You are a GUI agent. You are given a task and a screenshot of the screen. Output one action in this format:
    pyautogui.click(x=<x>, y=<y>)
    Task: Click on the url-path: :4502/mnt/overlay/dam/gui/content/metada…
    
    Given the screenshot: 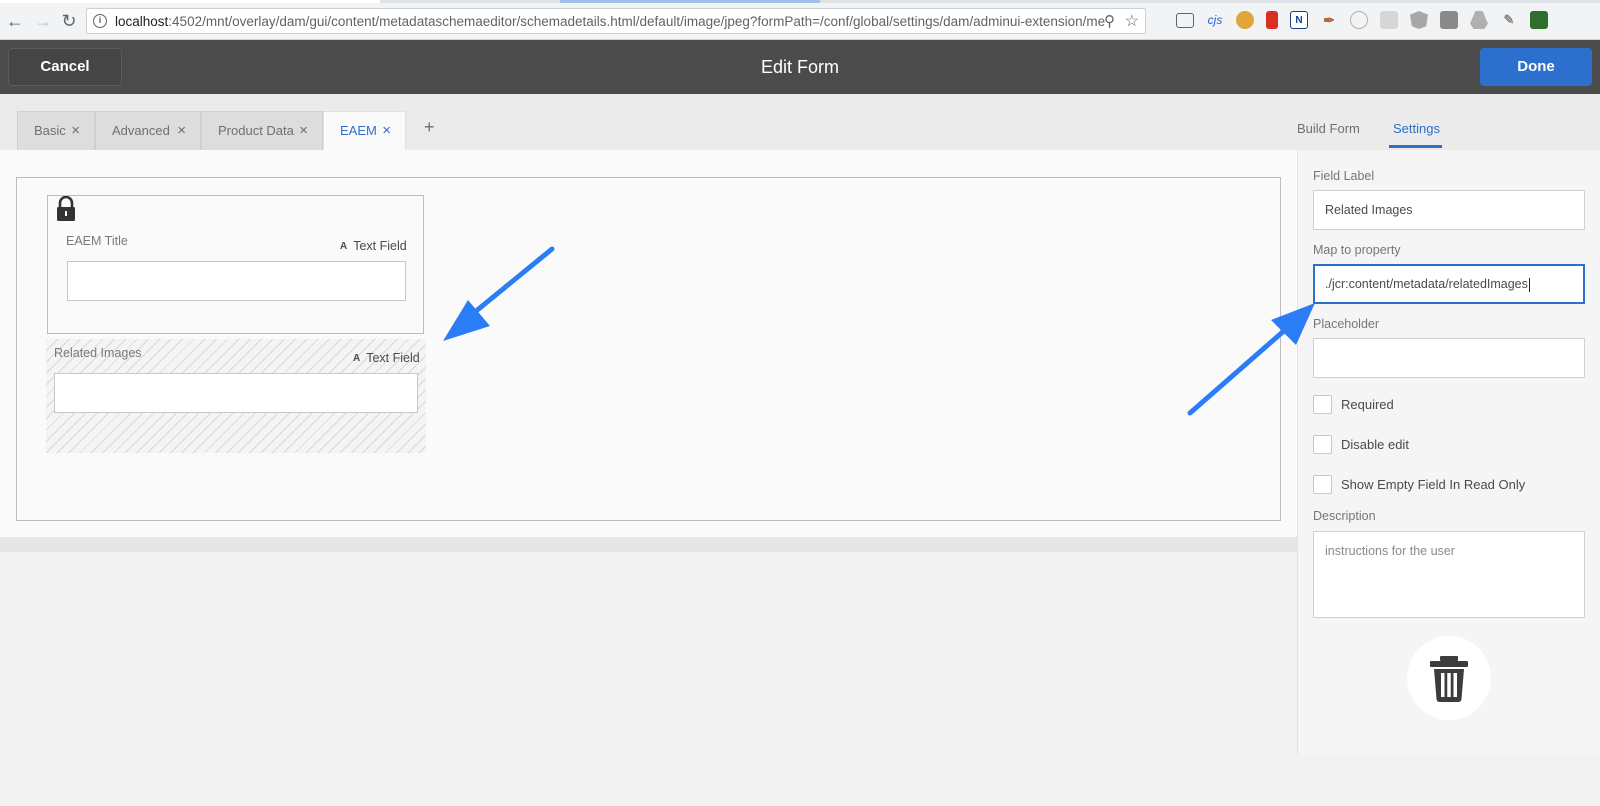 What is the action you would take?
    pyautogui.click(x=636, y=21)
    